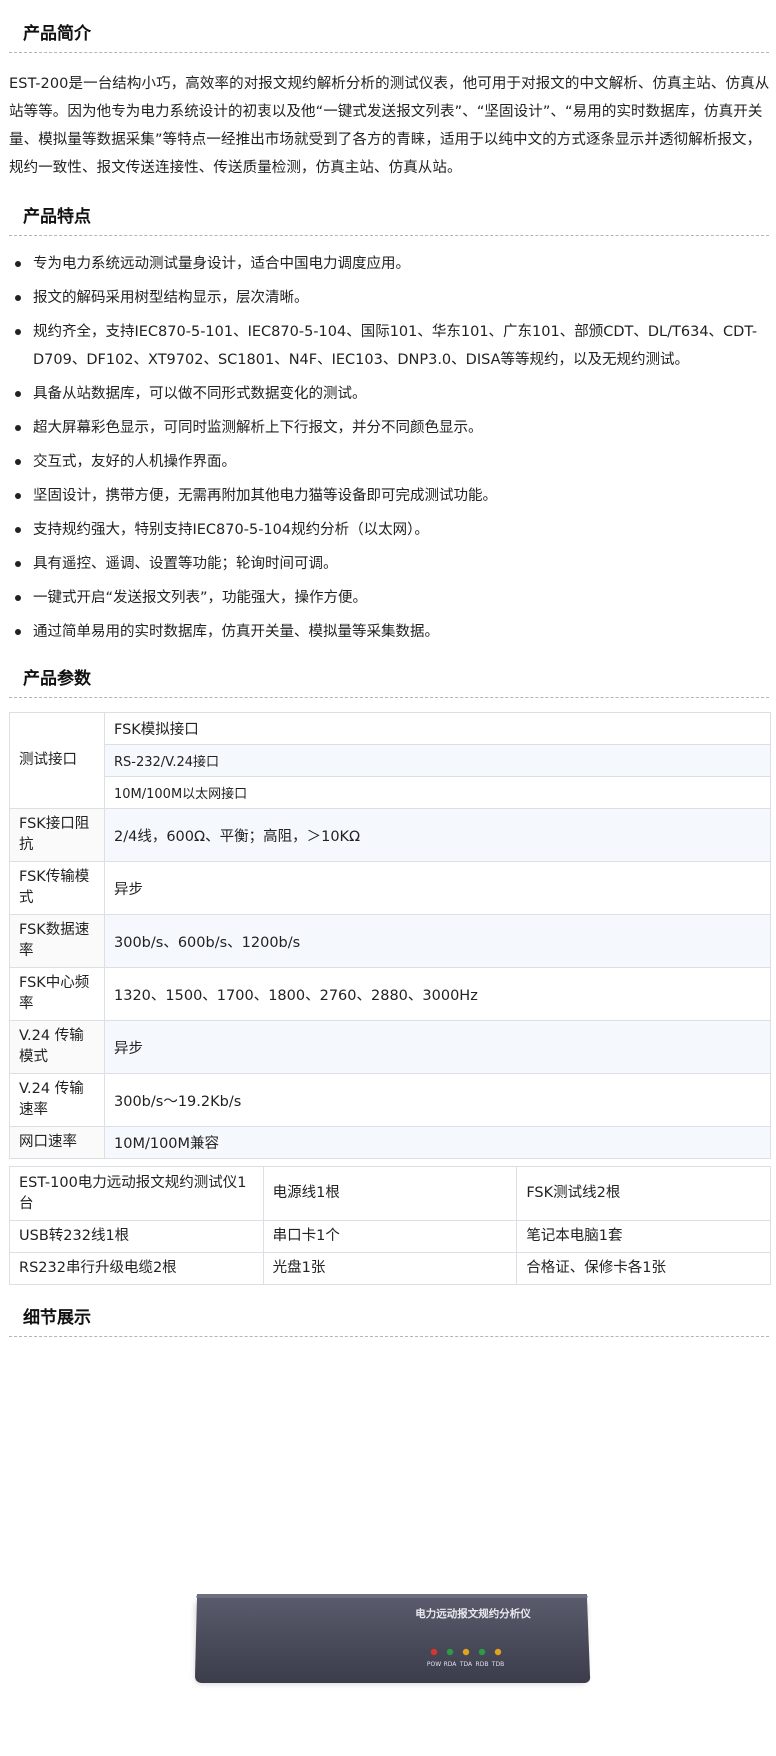  I want to click on table-row: USB转232线1根 串口卡1个 笔记本电脑1套, so click(390, 1236).